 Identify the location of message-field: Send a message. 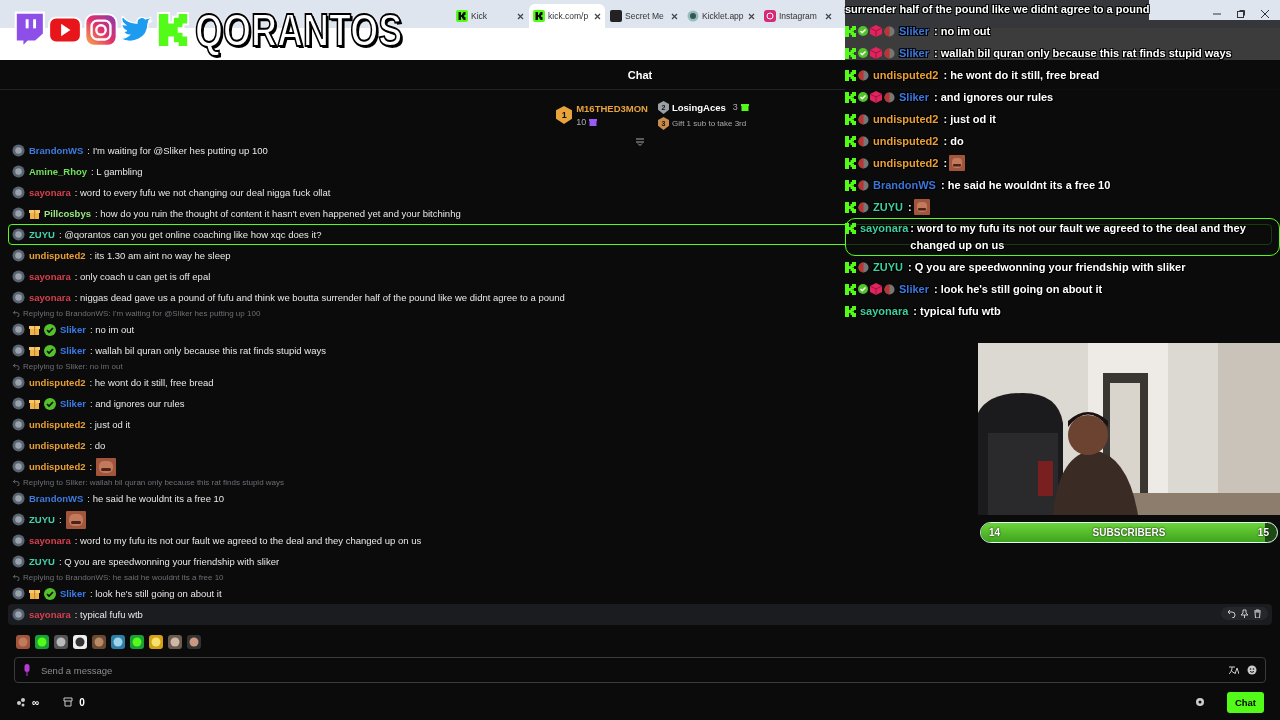
(629, 670).